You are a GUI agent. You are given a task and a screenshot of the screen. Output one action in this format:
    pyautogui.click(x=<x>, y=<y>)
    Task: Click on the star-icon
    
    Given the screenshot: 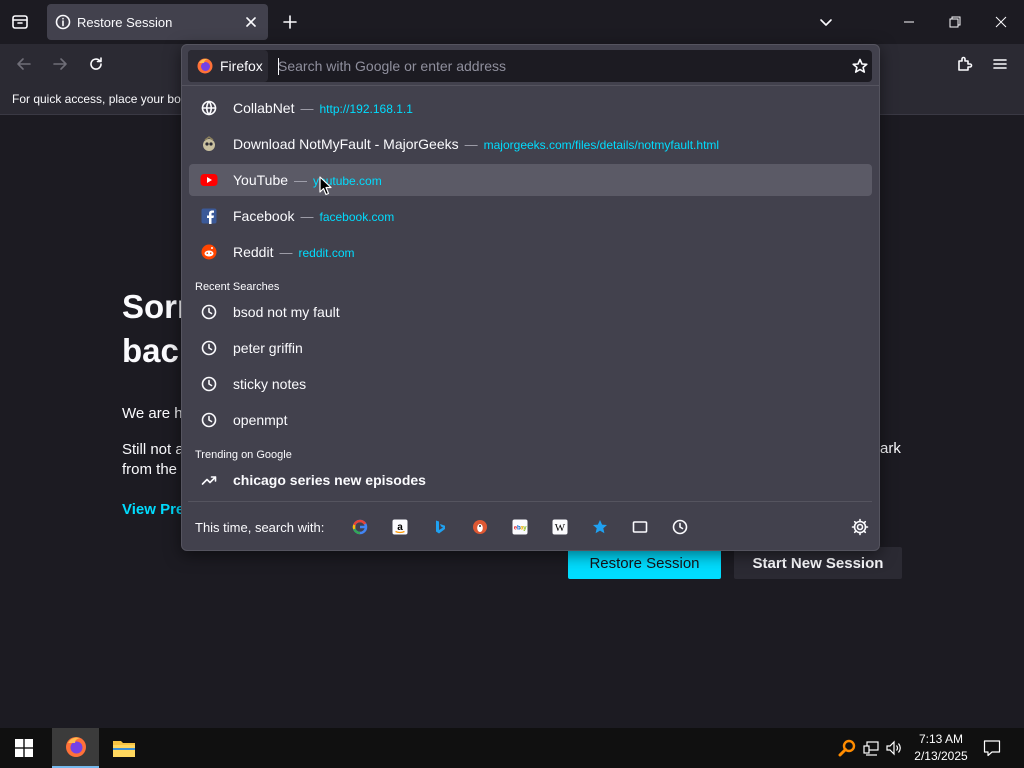 What is the action you would take?
    pyautogui.click(x=600, y=527)
    